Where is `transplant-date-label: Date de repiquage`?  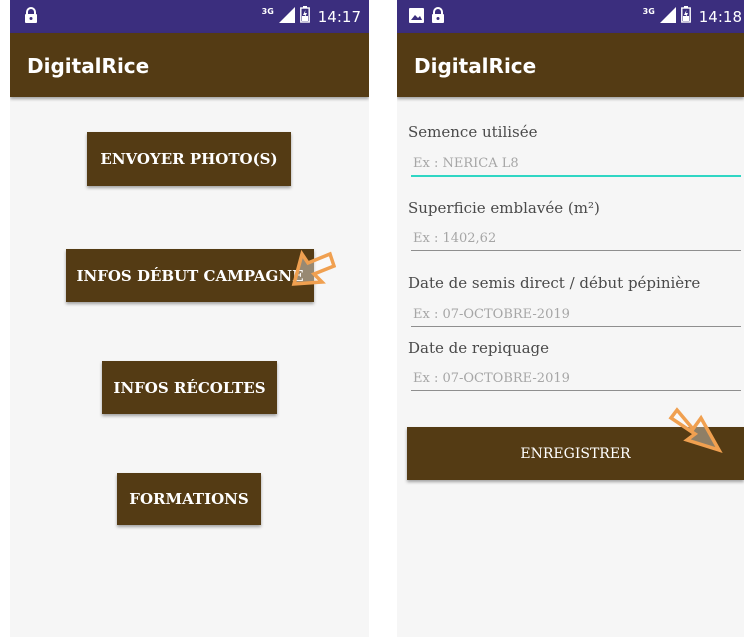 transplant-date-label: Date de repiquage is located at coordinates (479, 348).